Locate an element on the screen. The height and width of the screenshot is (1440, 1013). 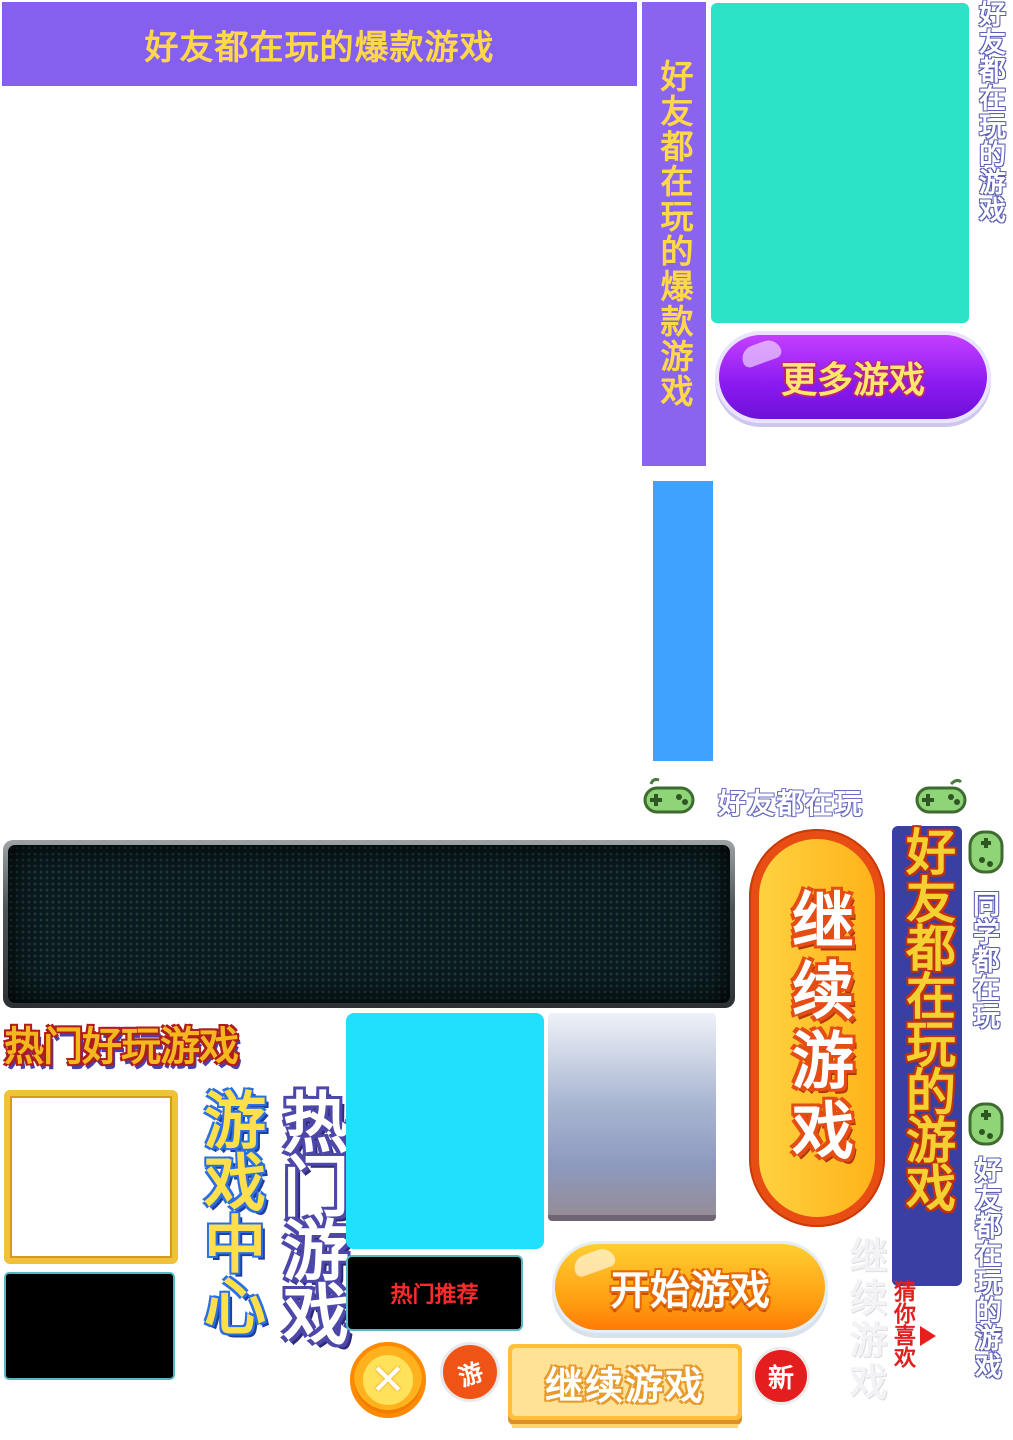
more-games-button: 更多游戏 is located at coordinates (853, 377).